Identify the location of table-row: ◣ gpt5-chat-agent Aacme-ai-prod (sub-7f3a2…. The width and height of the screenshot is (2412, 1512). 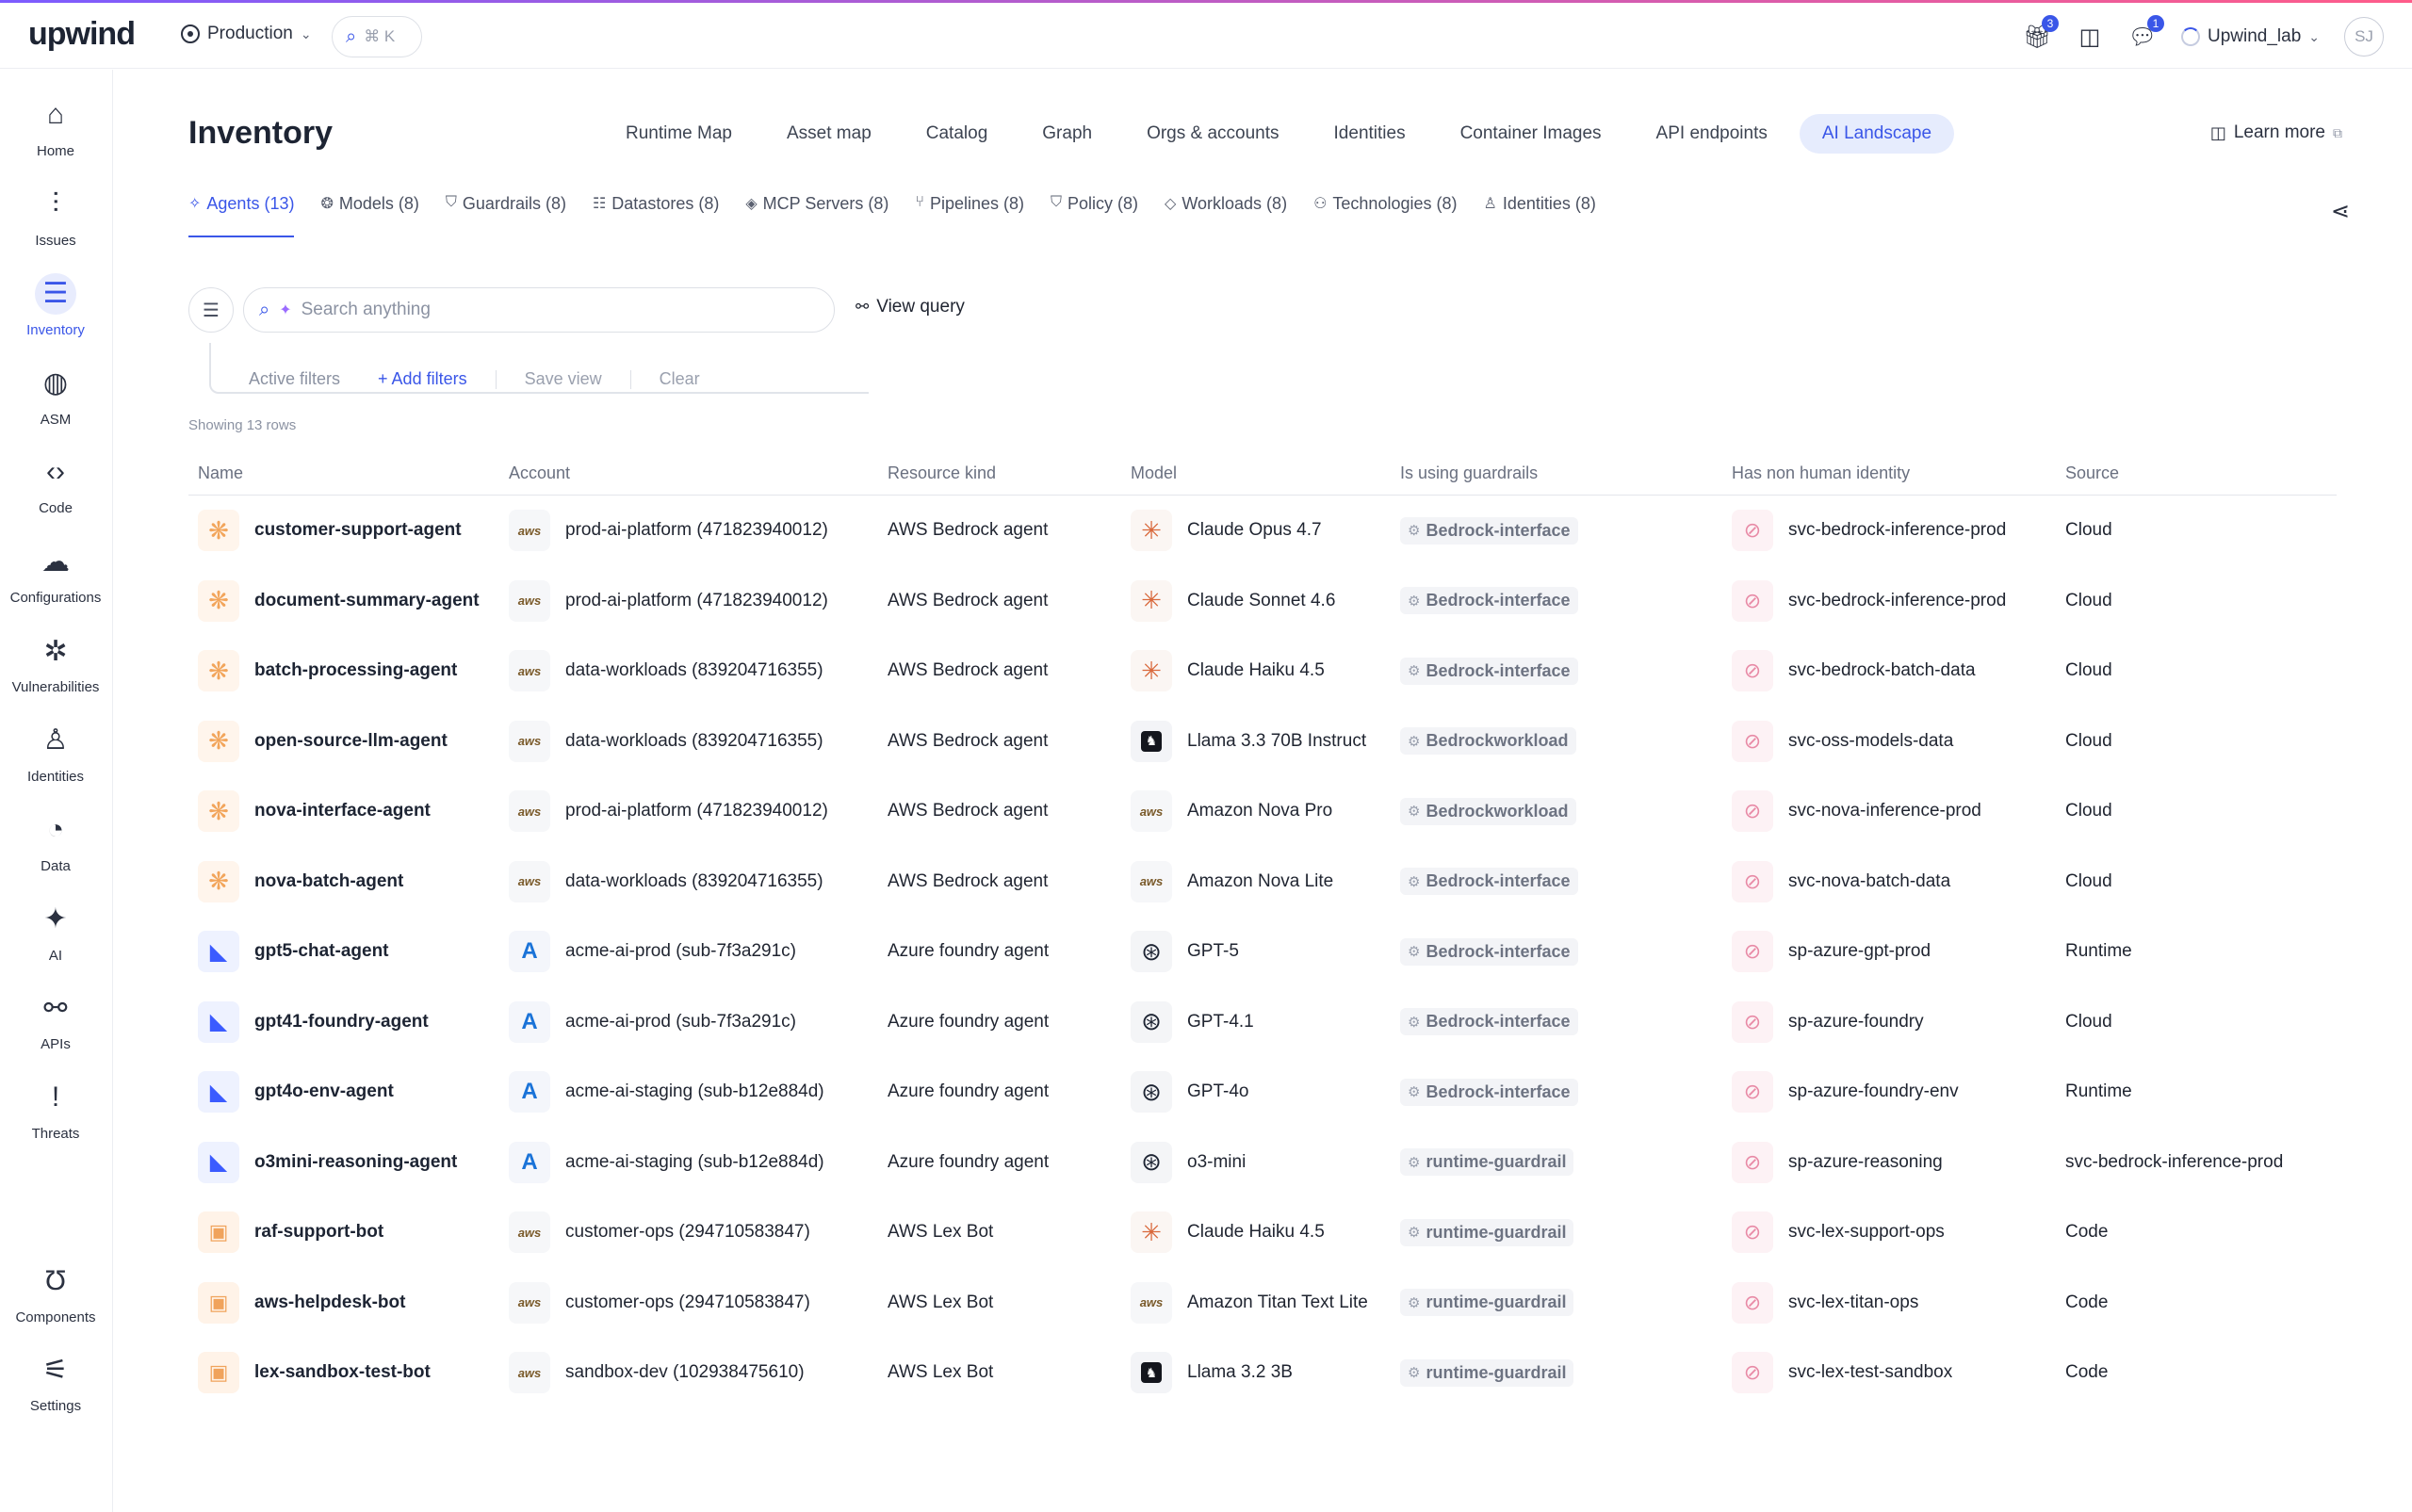
(1262, 952).